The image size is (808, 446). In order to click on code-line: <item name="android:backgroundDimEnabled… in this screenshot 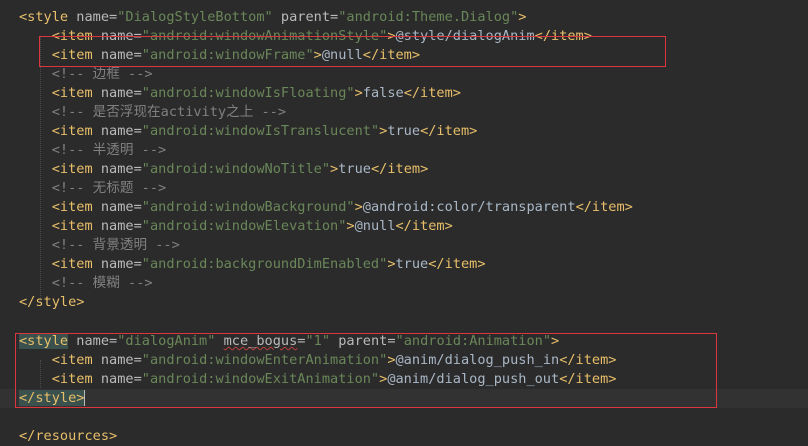, I will do `click(404, 264)`.